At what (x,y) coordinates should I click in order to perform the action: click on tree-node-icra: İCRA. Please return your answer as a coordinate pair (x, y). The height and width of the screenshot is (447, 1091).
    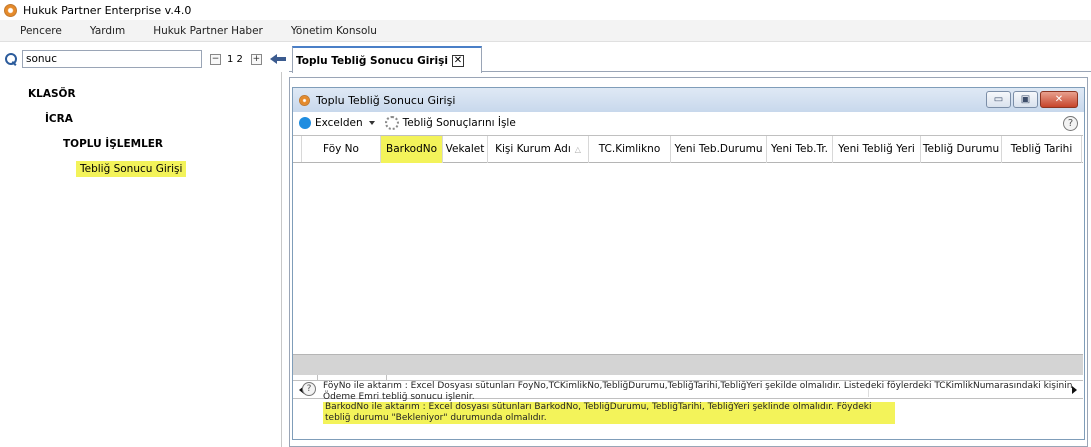
    Looking at the image, I should click on (59, 119).